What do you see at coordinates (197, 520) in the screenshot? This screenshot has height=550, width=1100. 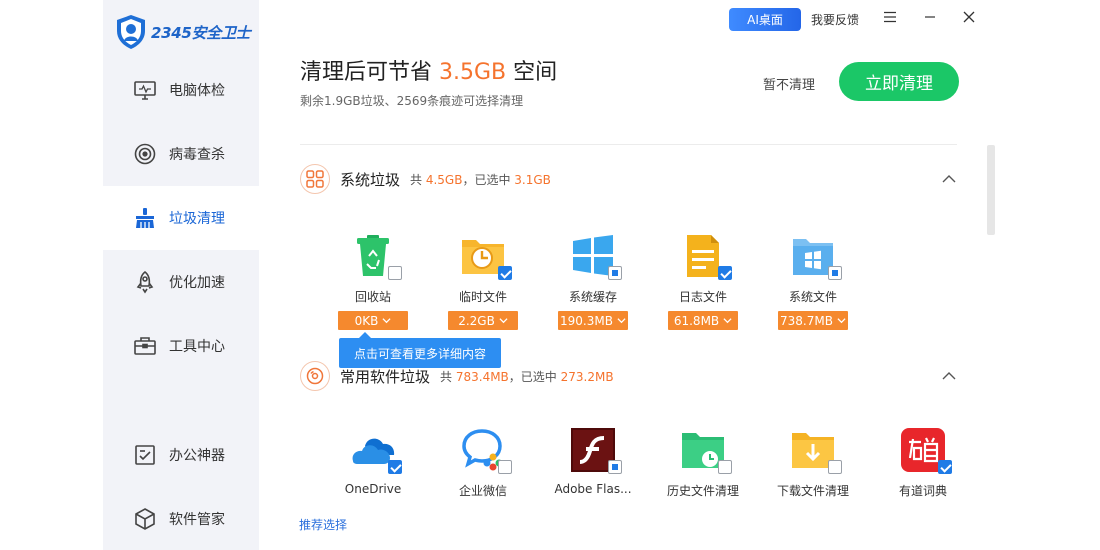 I see `sidebar-item-label: 软件管家` at bounding box center [197, 520].